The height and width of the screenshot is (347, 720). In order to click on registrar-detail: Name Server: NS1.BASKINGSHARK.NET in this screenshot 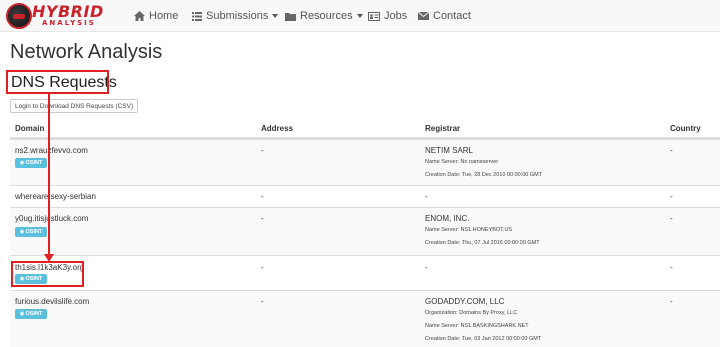, I will do `click(477, 326)`.